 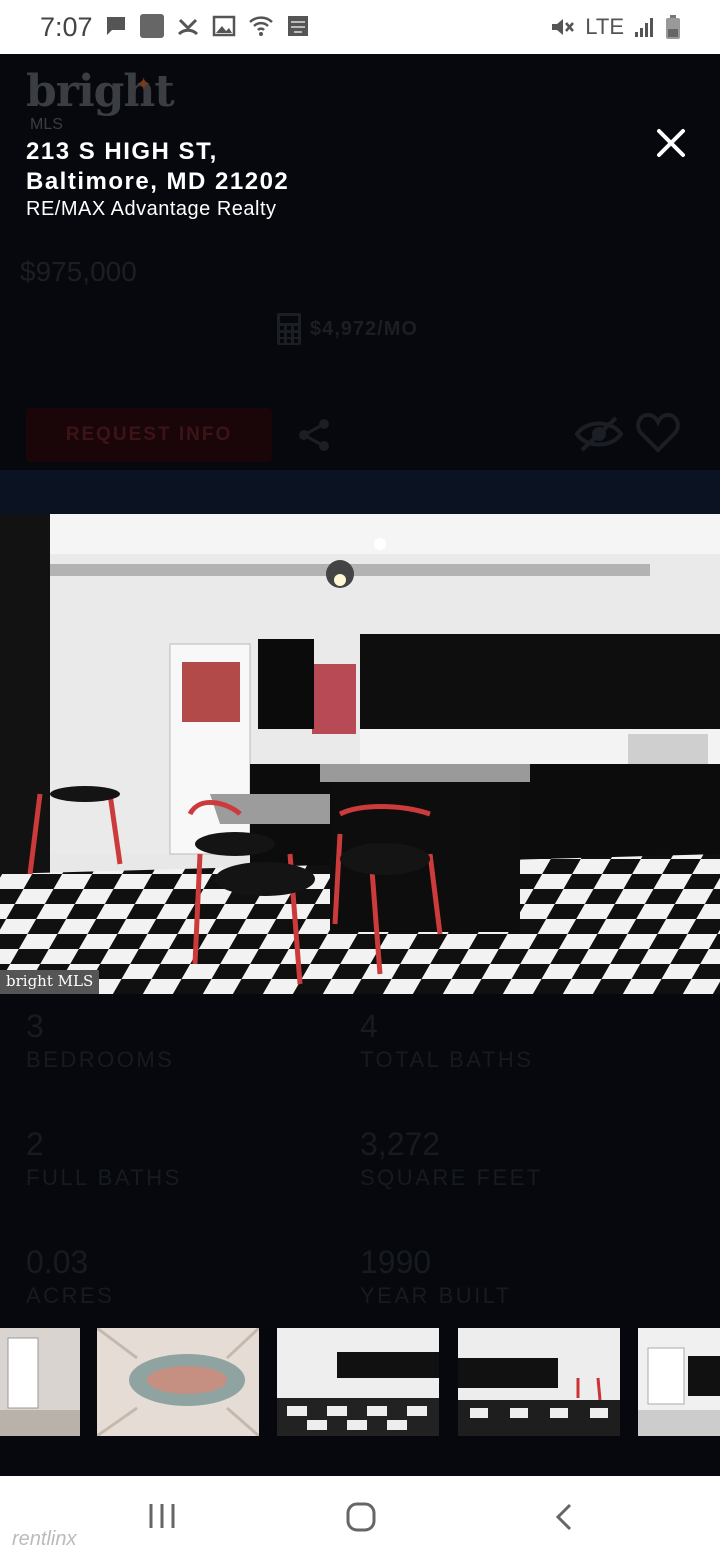 I want to click on mortgage-estimate: $4,972/MO, so click(x=347, y=329).